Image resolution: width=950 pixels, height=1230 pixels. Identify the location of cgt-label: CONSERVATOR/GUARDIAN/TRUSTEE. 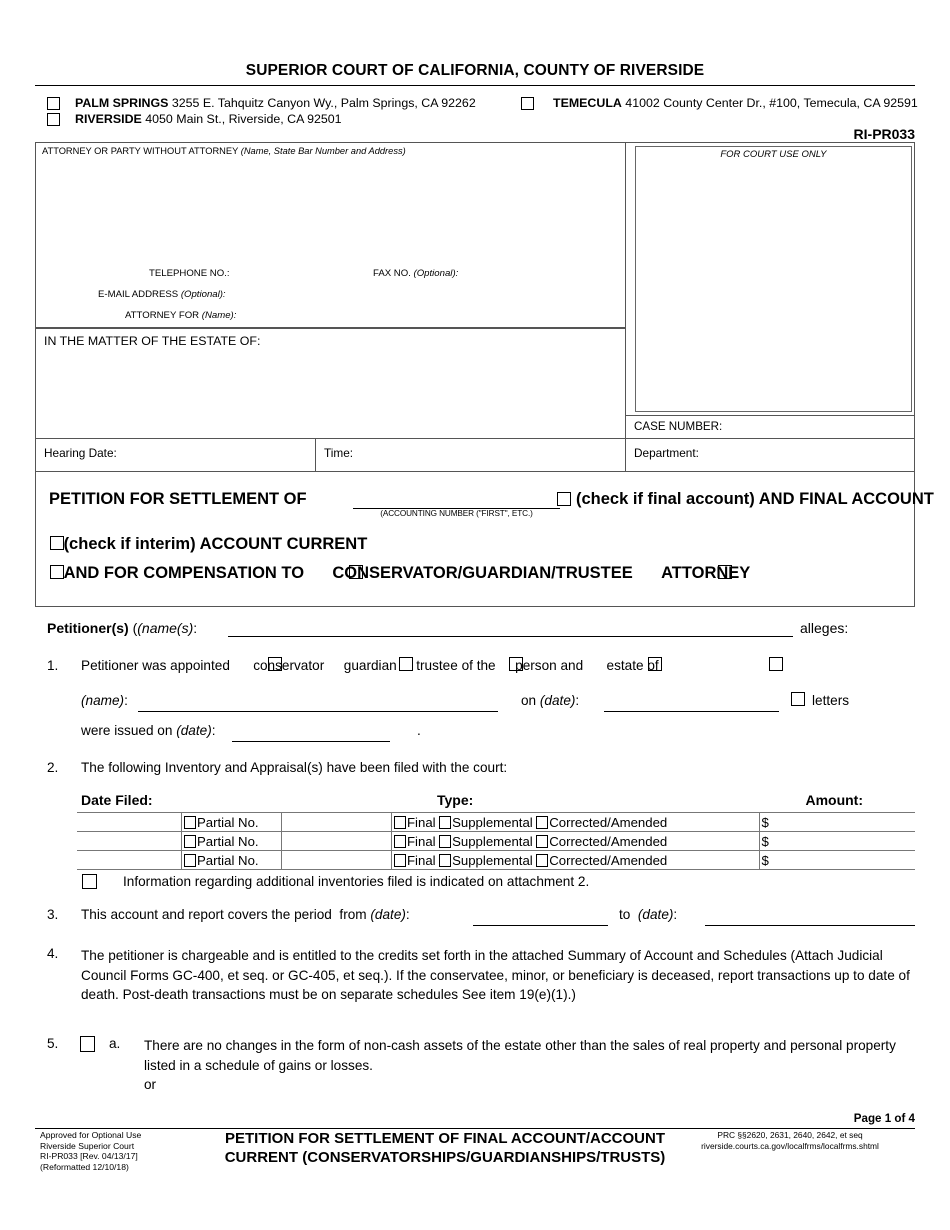
(482, 573).